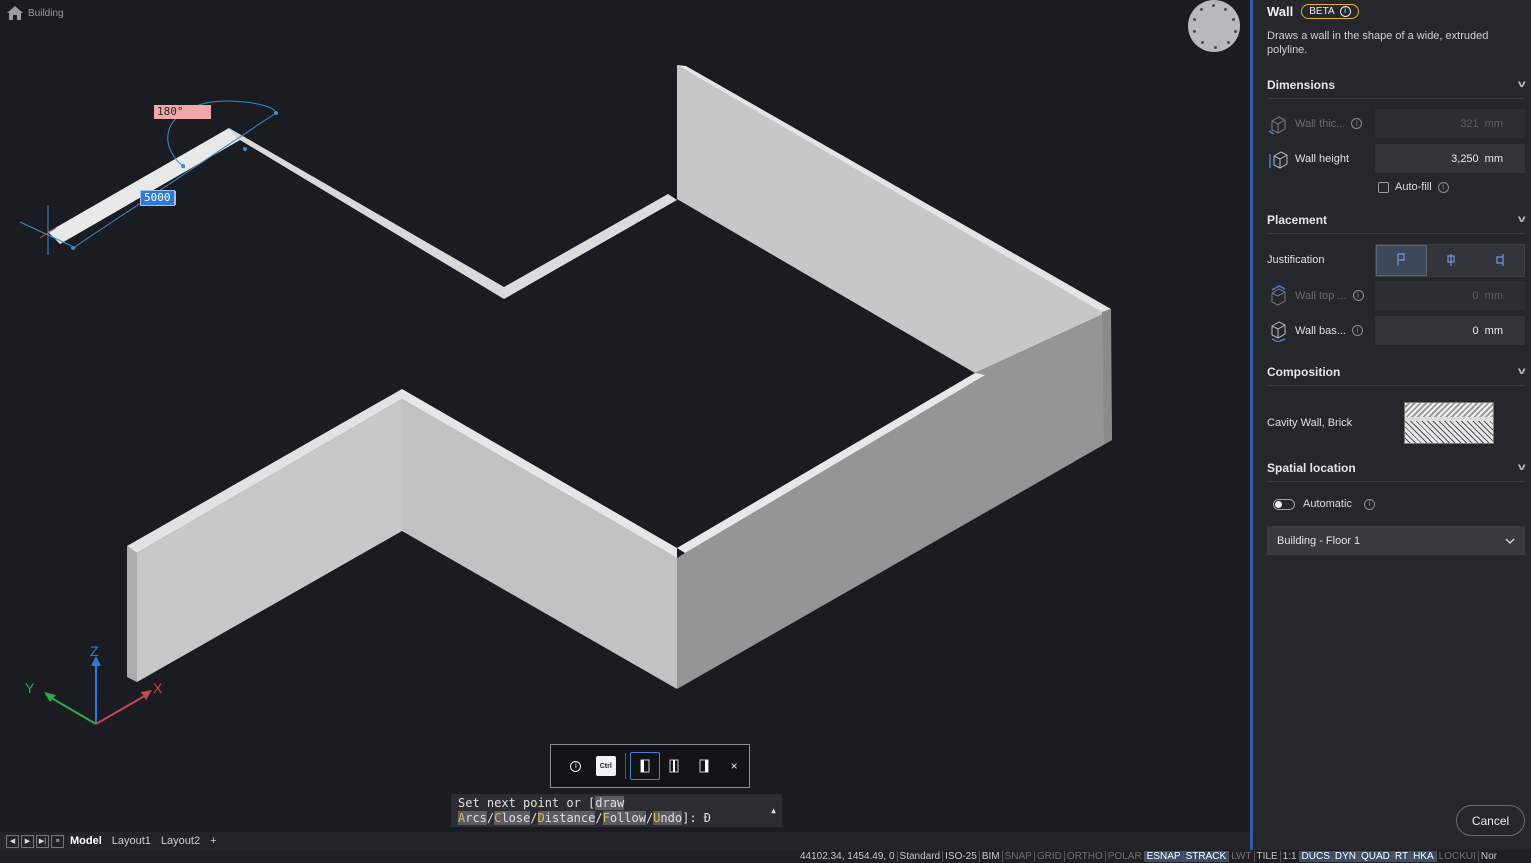 Image resolution: width=1531 pixels, height=863 pixels. I want to click on axis-y-label: Y, so click(30, 688).